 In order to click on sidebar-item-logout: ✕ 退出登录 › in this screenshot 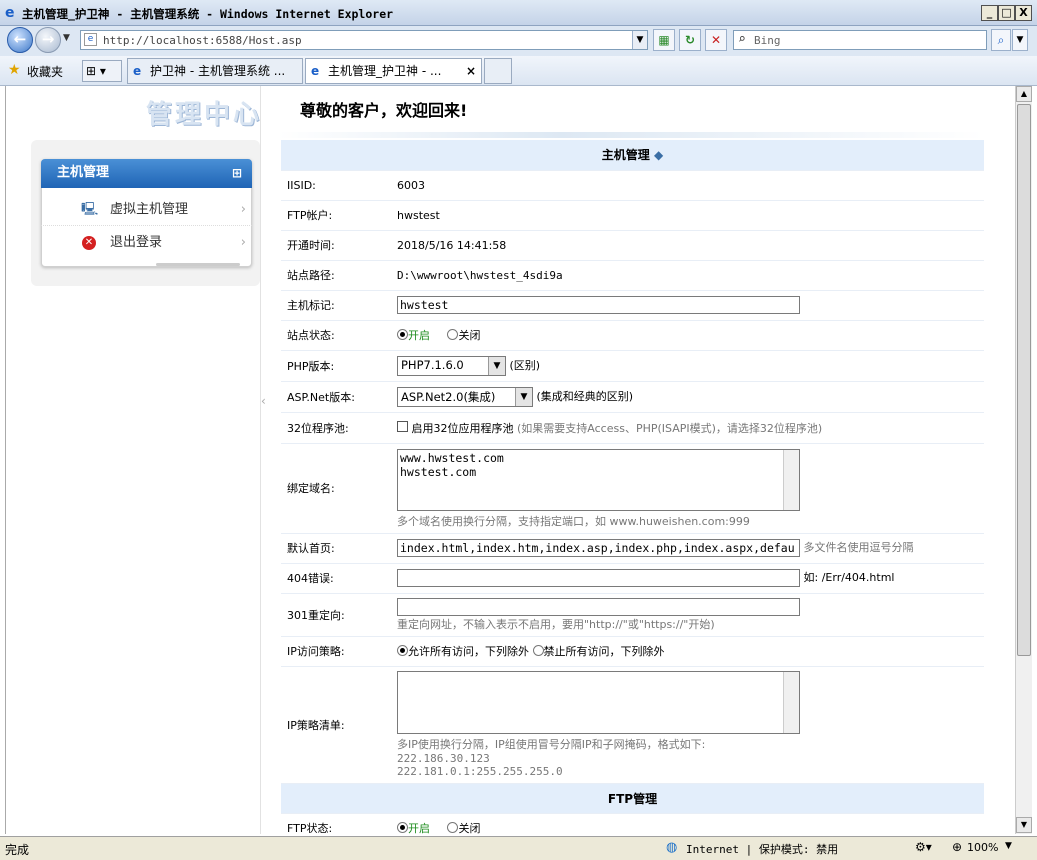, I will do `click(146, 243)`.